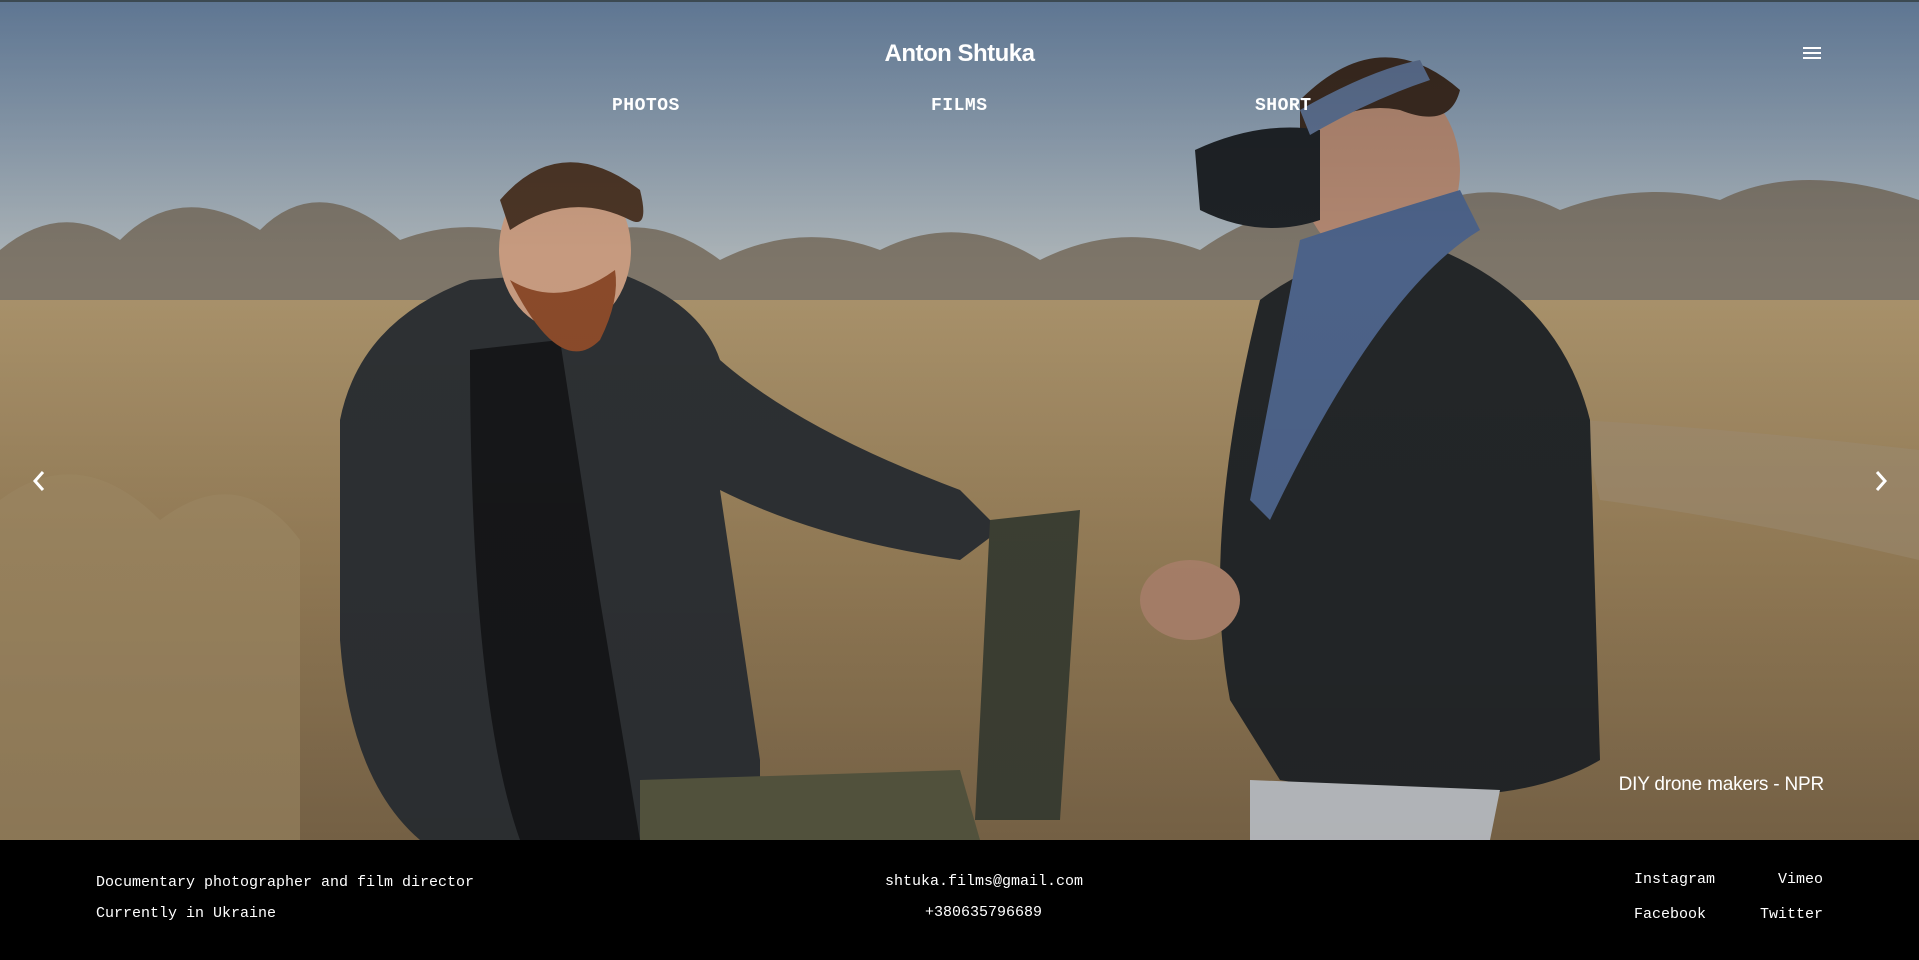 The width and height of the screenshot is (1919, 960). What do you see at coordinates (983, 912) in the screenshot?
I see `phone-link: +380635796689` at bounding box center [983, 912].